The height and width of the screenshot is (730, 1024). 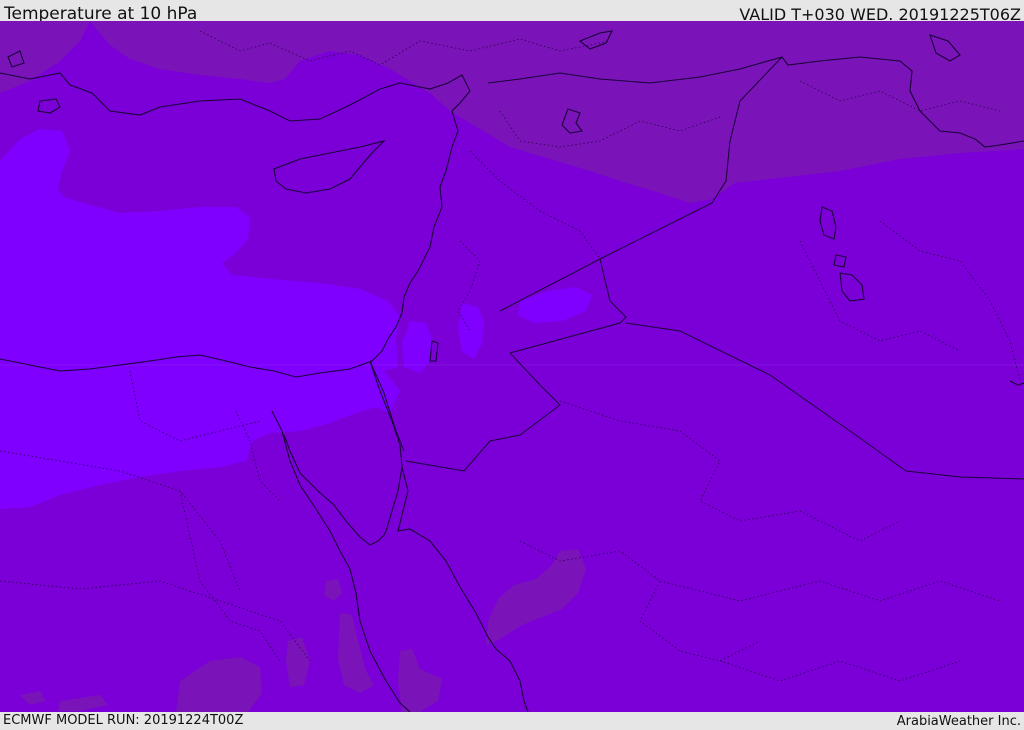 I want to click on brand-label: ArabiaWeather Inc., so click(x=958, y=721).